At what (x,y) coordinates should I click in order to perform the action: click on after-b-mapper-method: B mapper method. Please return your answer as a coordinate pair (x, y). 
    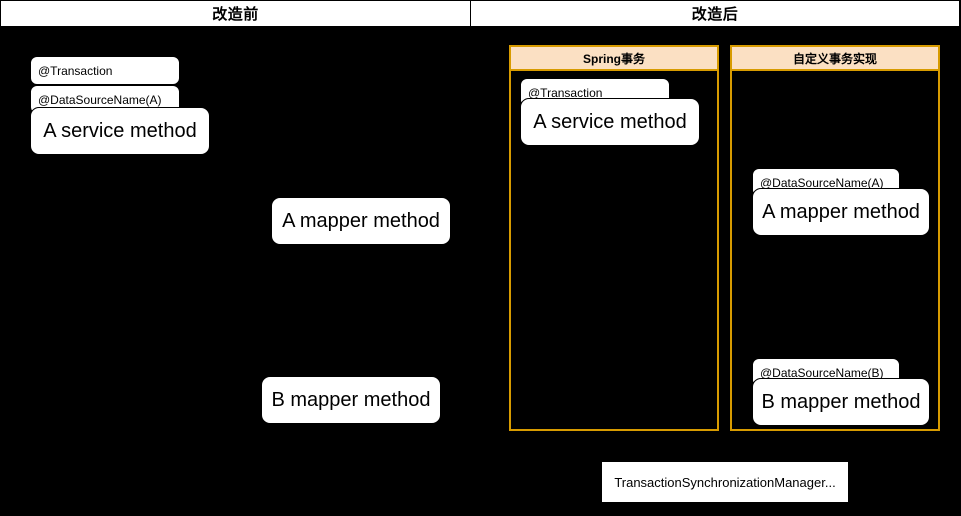
    Looking at the image, I should click on (841, 402).